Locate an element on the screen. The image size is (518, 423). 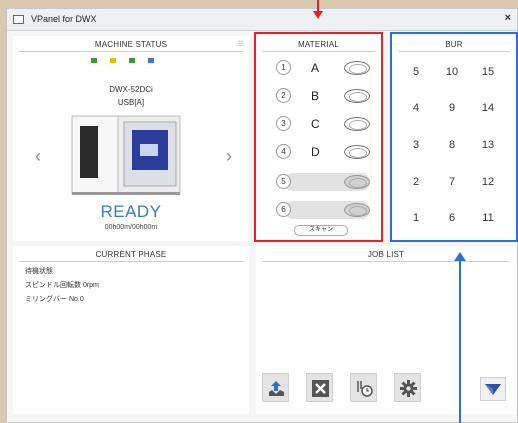
upload-job-button is located at coordinates (275, 387).